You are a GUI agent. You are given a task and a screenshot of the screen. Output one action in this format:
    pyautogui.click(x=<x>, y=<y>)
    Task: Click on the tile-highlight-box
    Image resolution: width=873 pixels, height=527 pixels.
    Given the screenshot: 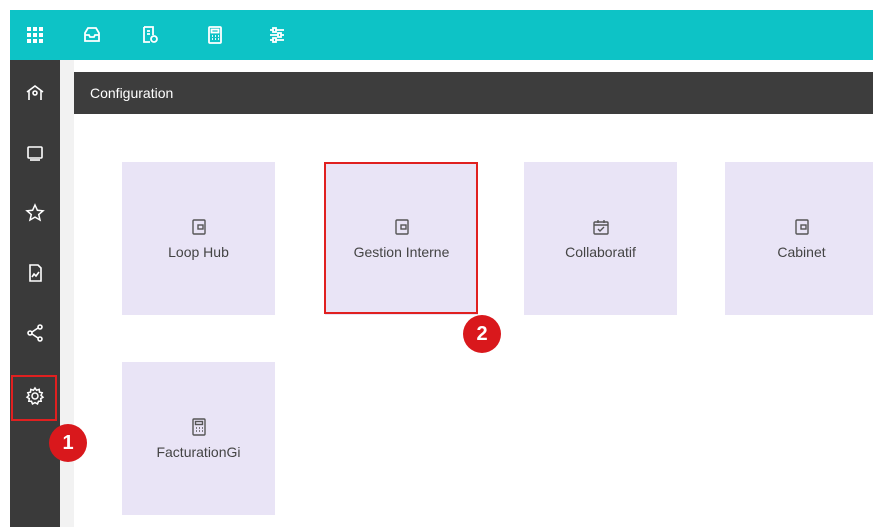 What is the action you would take?
    pyautogui.click(x=401, y=238)
    